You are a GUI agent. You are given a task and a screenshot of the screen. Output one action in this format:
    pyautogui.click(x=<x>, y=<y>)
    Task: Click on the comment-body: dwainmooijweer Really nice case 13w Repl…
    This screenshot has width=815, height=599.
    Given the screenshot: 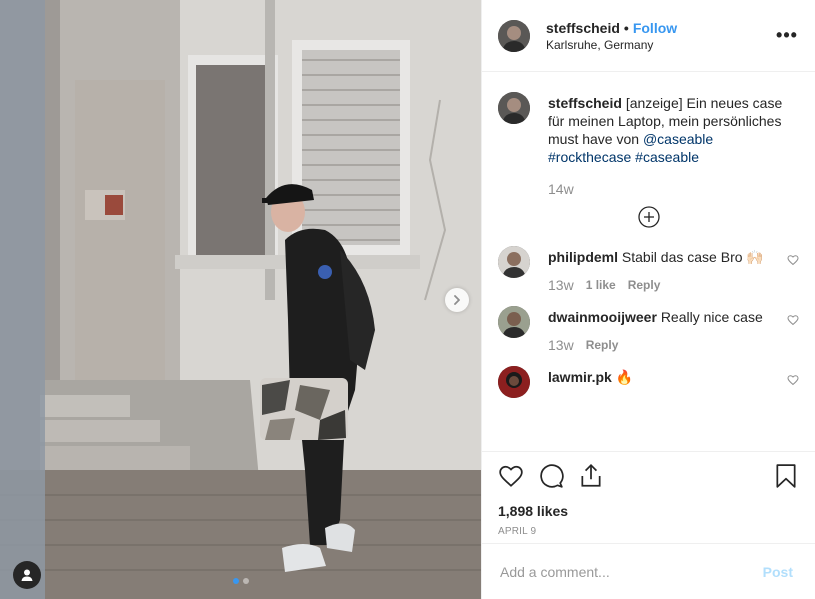 What is the action you would take?
    pyautogui.click(x=673, y=329)
    